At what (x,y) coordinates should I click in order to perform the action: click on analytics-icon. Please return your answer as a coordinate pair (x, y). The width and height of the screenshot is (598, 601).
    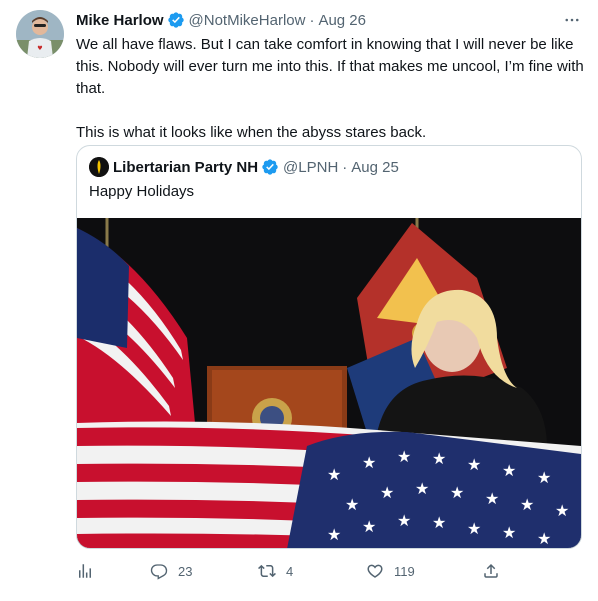
    Looking at the image, I should click on (85, 571).